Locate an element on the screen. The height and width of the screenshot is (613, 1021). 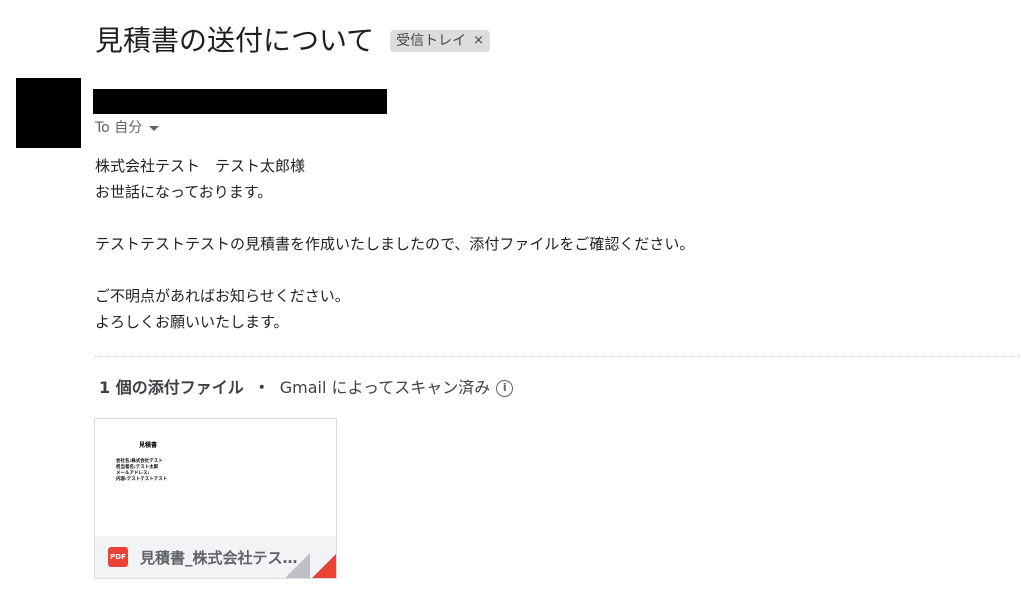
body-line: テストテストテストの見積書を作成いたしましたので、添付ファイルをご確認ください。 is located at coordinates (395, 244).